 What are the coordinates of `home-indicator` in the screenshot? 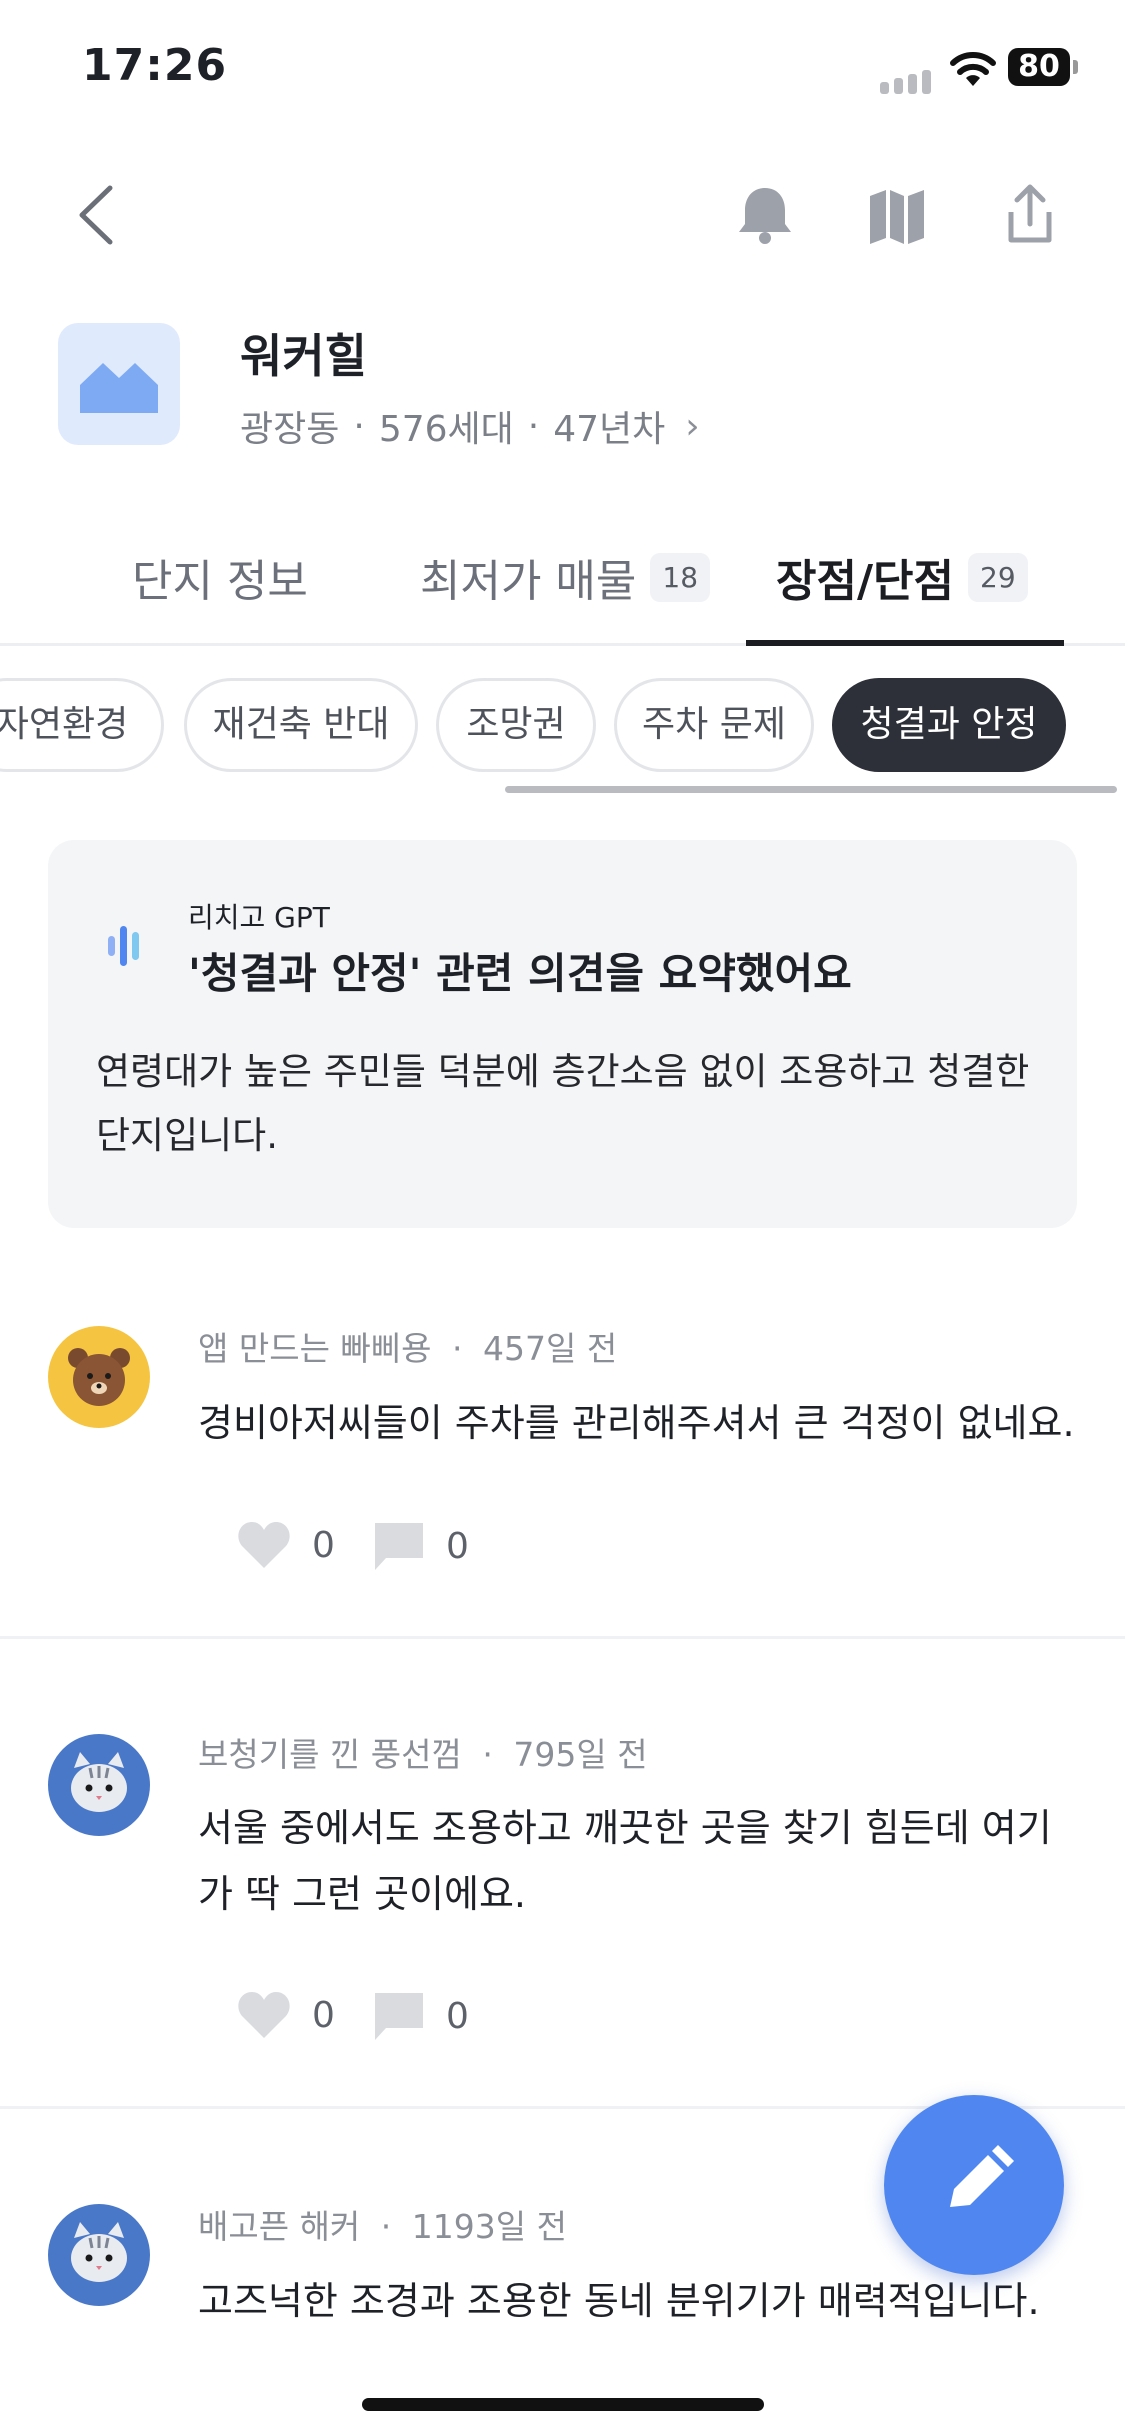 It's located at (563, 2404).